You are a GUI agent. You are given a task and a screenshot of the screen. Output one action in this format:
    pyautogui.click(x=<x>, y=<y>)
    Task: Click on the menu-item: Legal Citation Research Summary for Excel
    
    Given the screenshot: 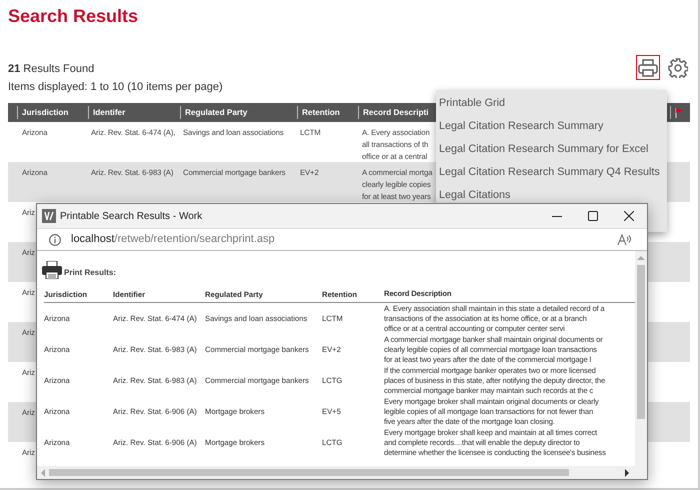 What is the action you would take?
    pyautogui.click(x=544, y=149)
    